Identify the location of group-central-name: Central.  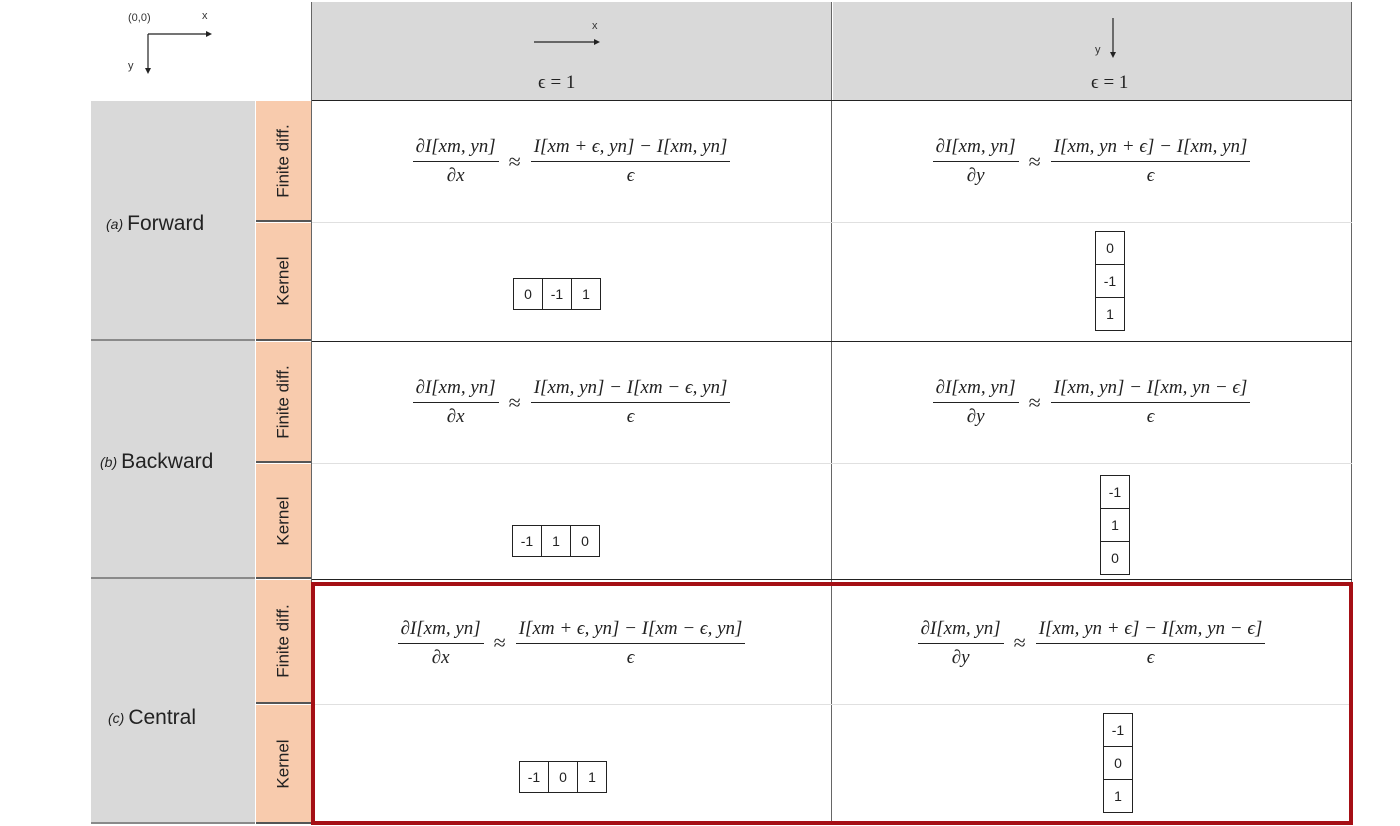
(162, 717).